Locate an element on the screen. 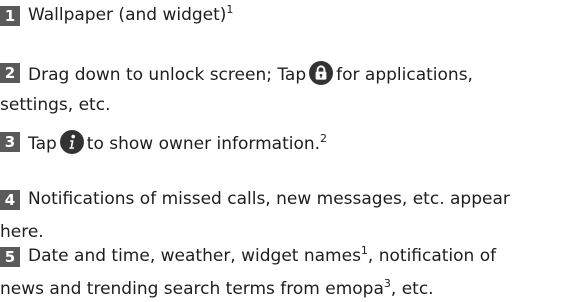 The height and width of the screenshot is (302, 565). item-5-text-d: , etc. is located at coordinates (412, 289).